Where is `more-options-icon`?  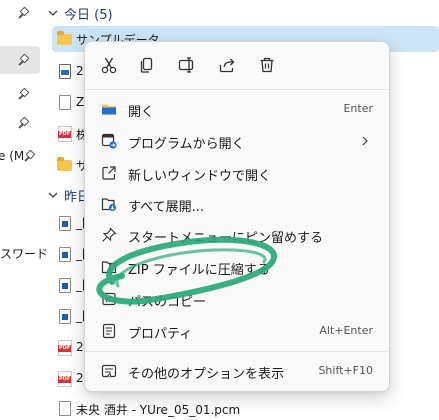
more-options-icon is located at coordinates (109, 371).